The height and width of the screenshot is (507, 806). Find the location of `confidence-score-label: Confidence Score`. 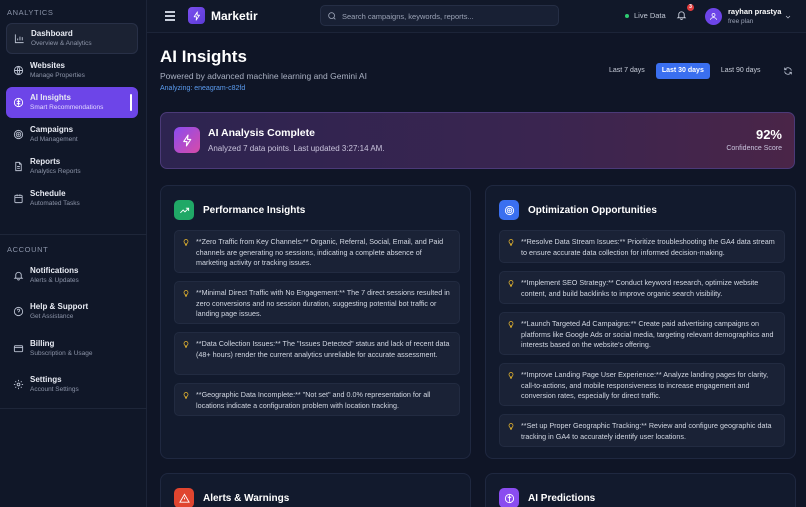

confidence-score-label: Confidence Score is located at coordinates (754, 148).